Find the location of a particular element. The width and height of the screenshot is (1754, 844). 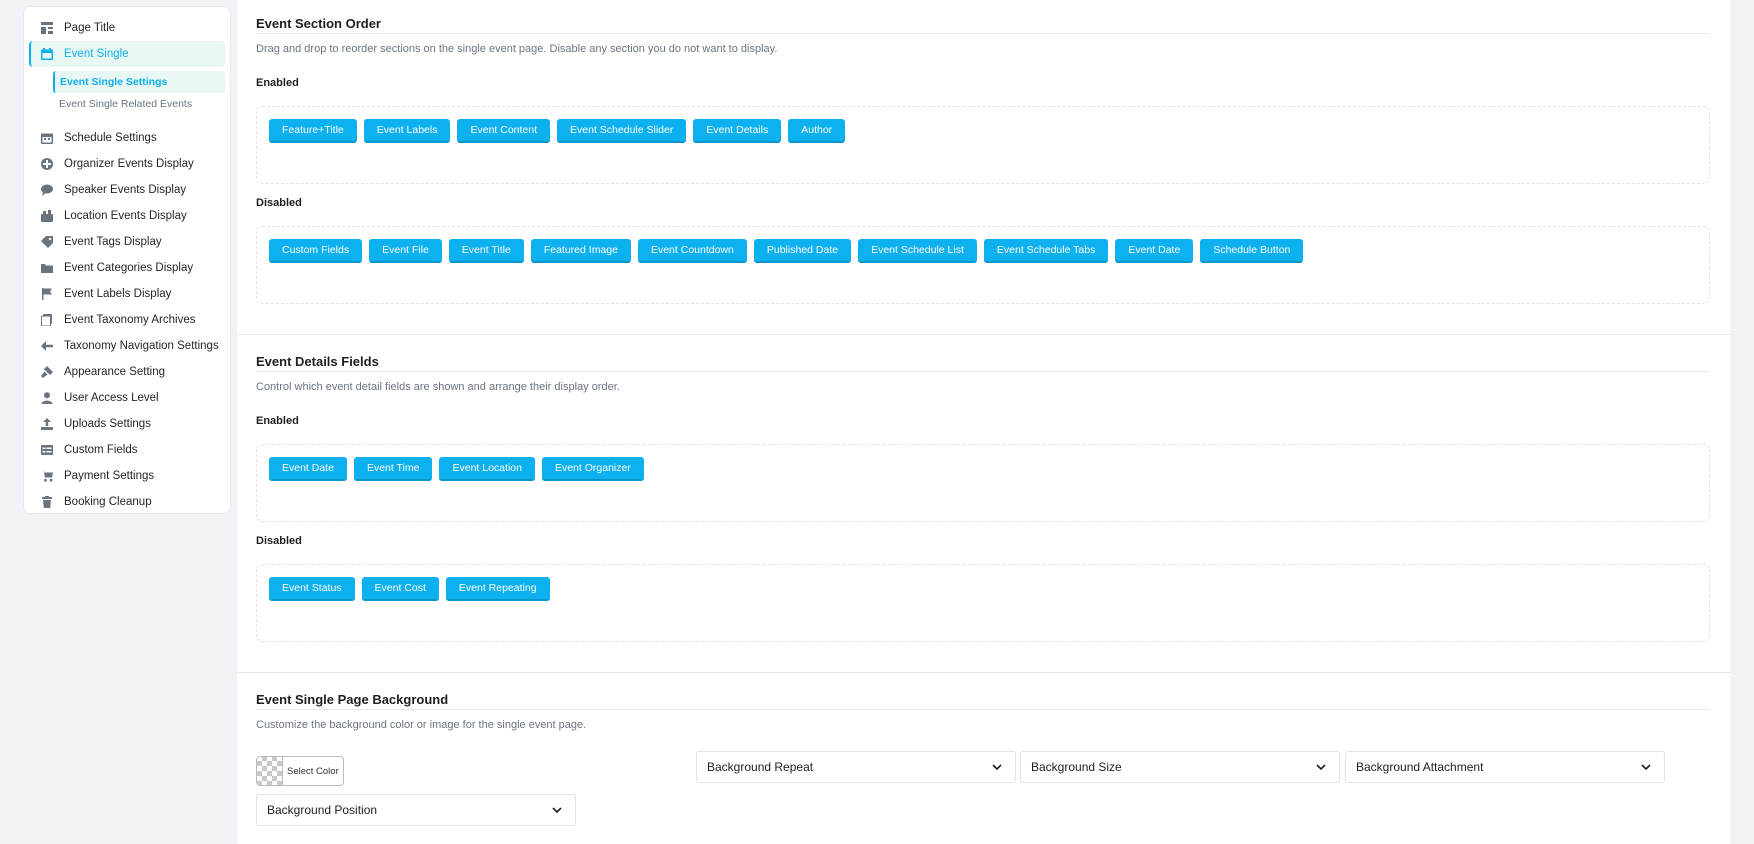

sidebar-item-location-events-display: Location Events Display is located at coordinates (127, 216).